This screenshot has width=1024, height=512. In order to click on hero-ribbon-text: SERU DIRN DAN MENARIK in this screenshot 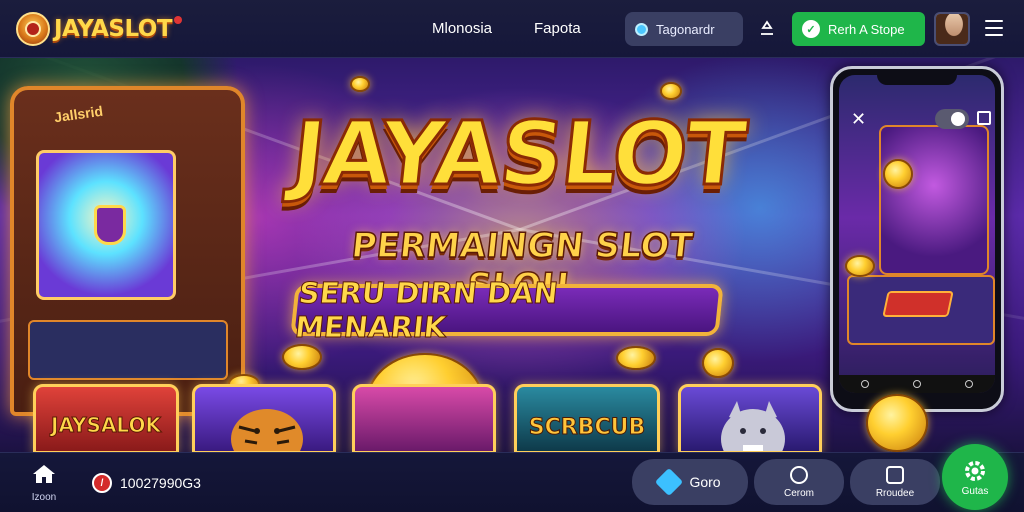, I will do `click(426, 310)`.